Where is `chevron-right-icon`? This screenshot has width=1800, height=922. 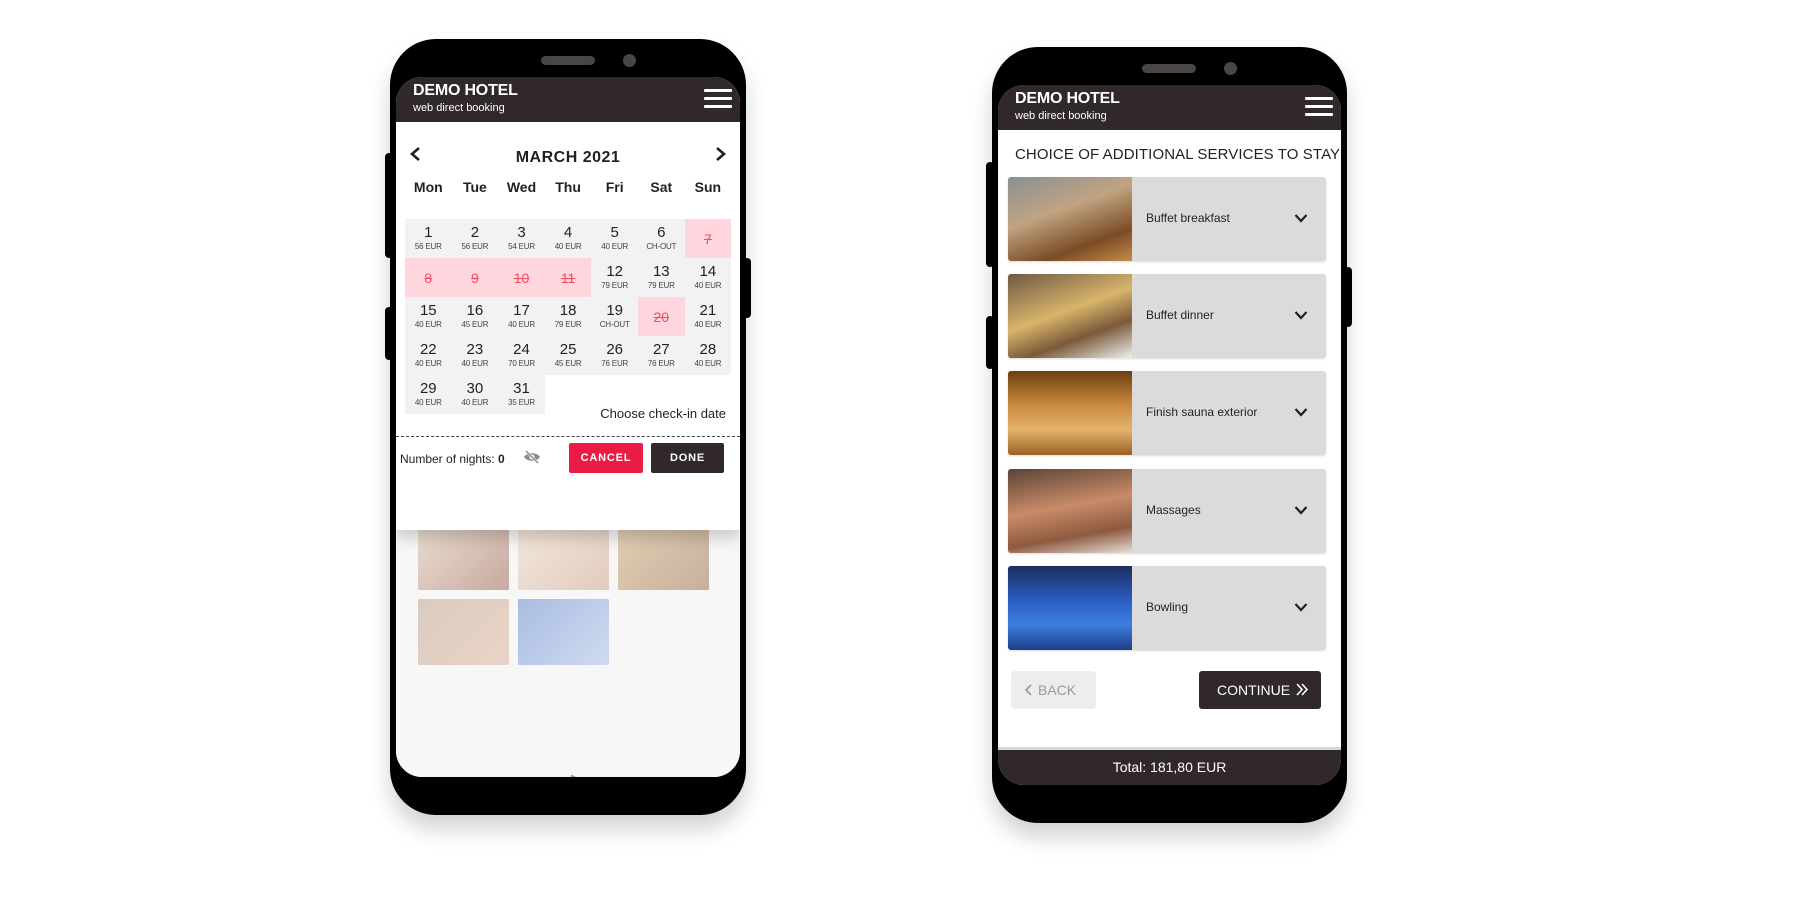
chevron-right-icon is located at coordinates (721, 154).